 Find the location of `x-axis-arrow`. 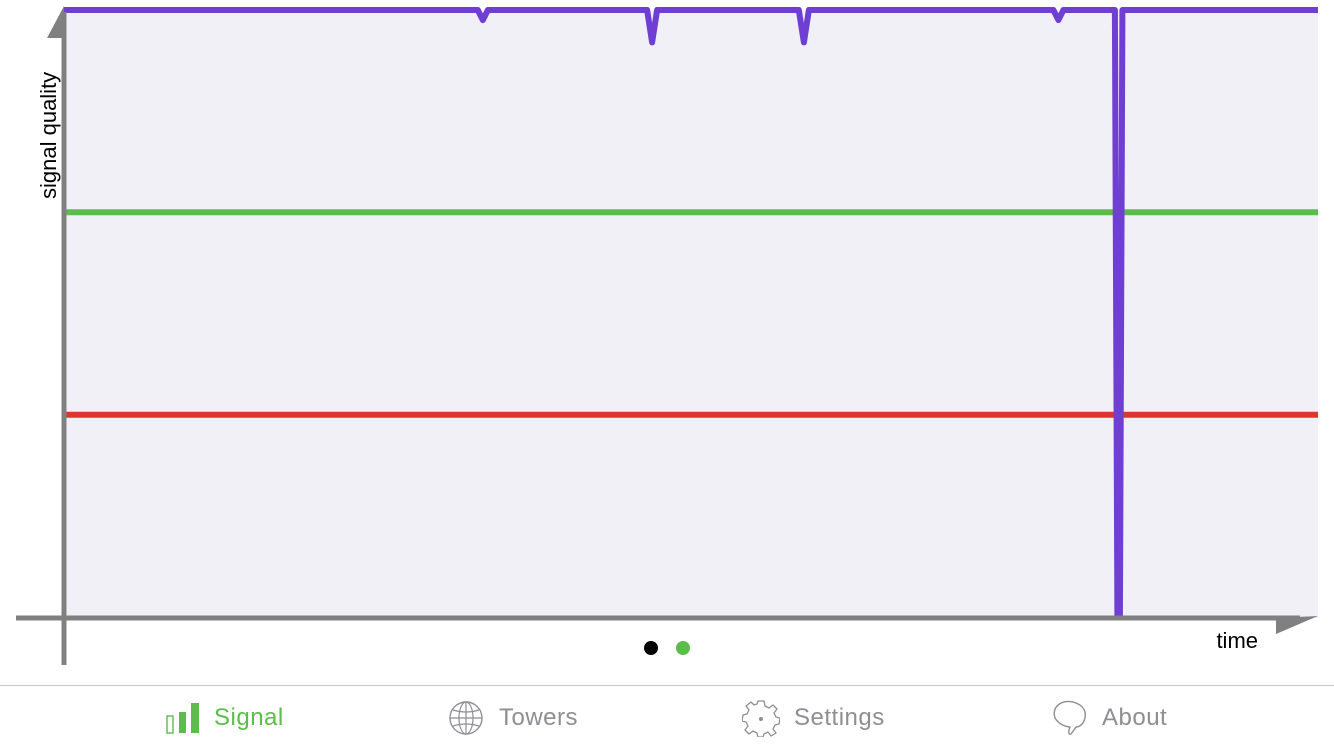

x-axis-arrow is located at coordinates (1297, 625).